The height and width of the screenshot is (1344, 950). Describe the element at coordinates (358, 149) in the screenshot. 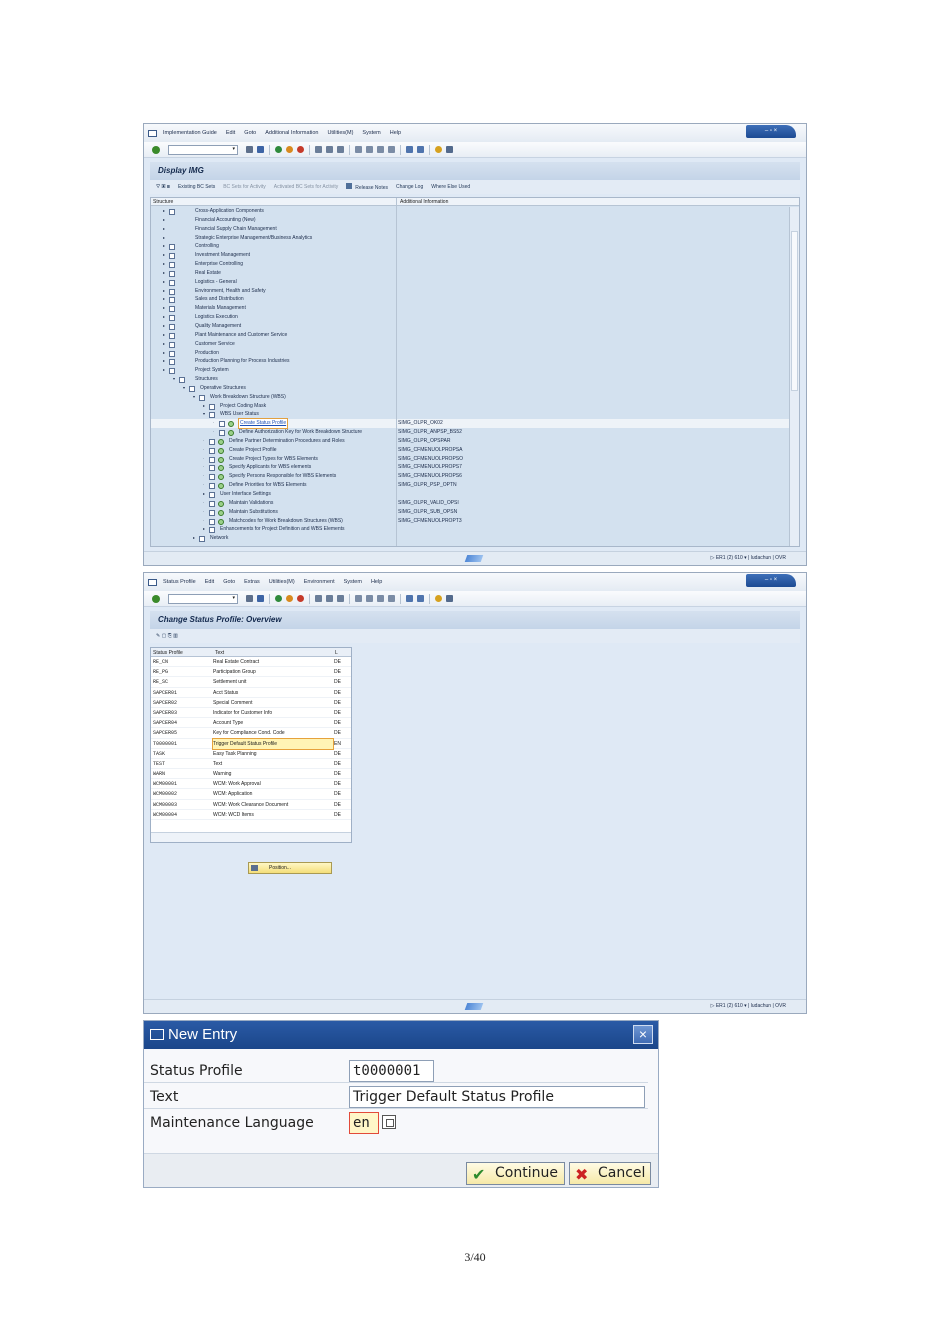

I see `first-page-icon` at that location.